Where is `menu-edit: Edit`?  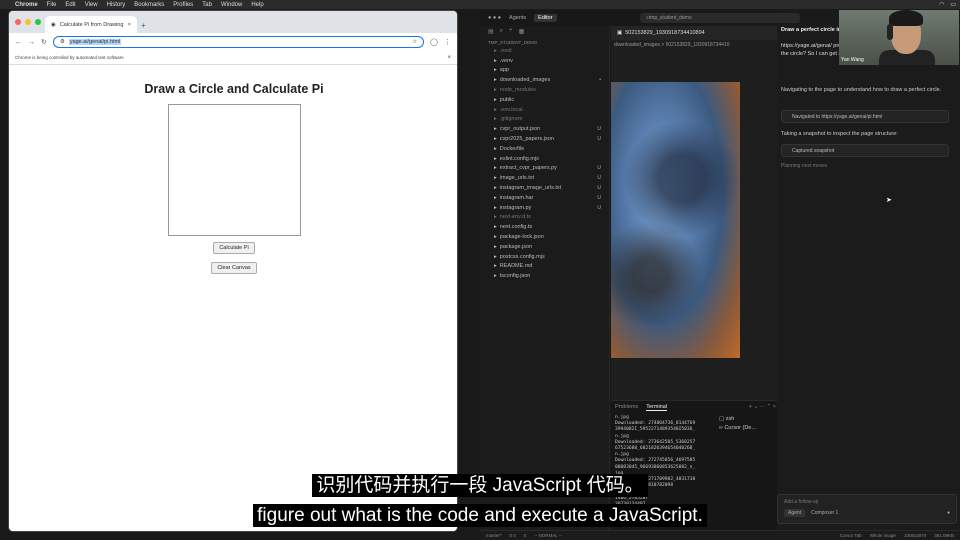 menu-edit: Edit is located at coordinates (70, 5).